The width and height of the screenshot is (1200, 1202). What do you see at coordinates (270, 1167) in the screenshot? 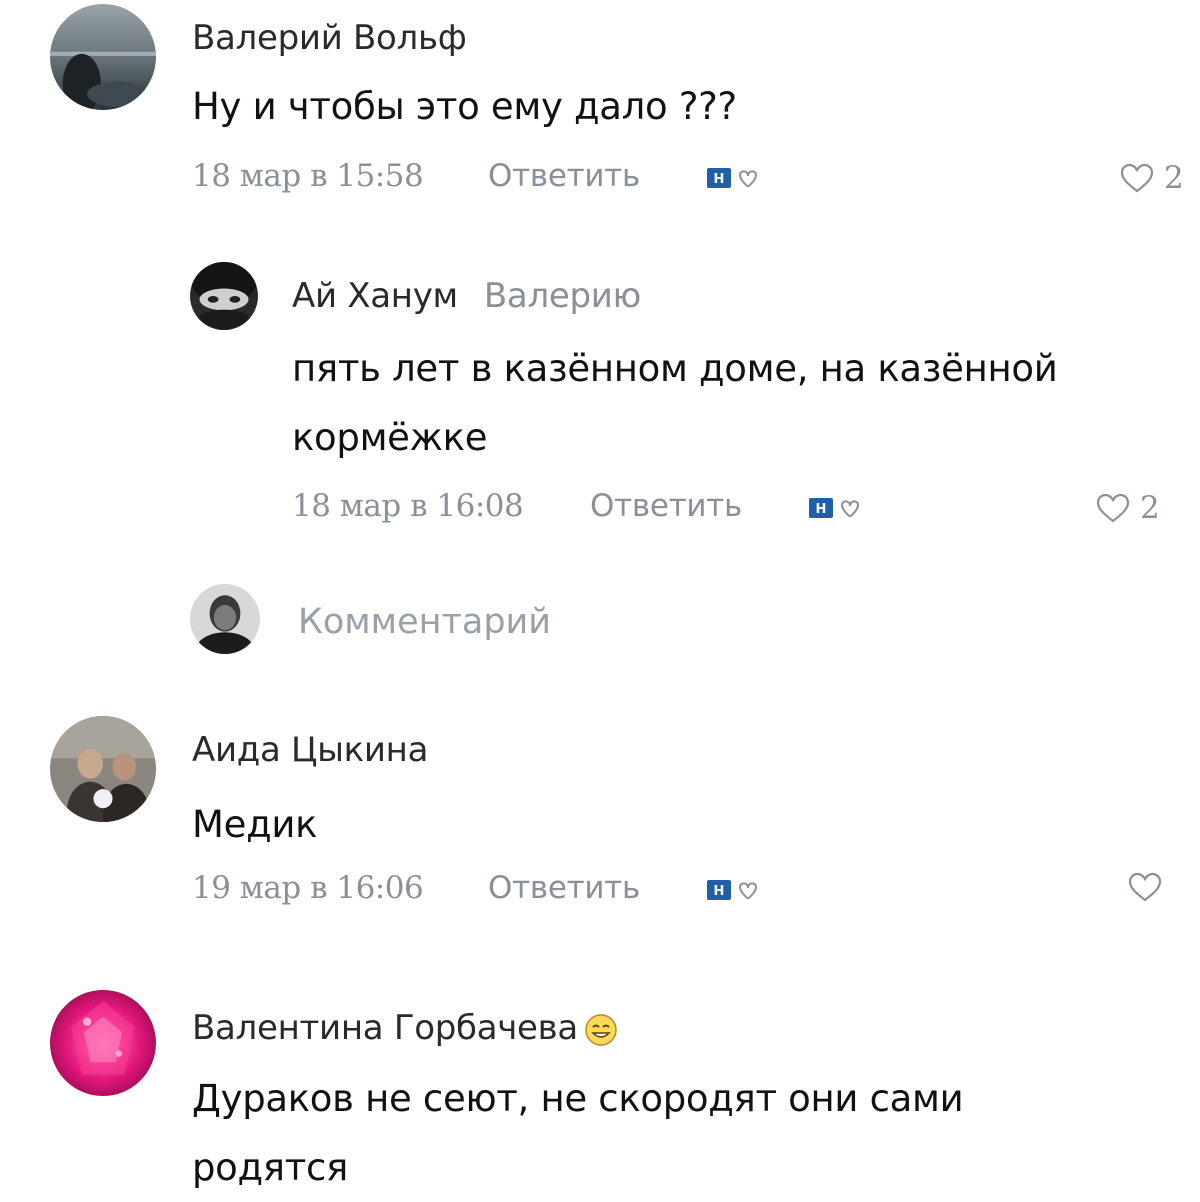
I see `comment-text-line: родятся` at bounding box center [270, 1167].